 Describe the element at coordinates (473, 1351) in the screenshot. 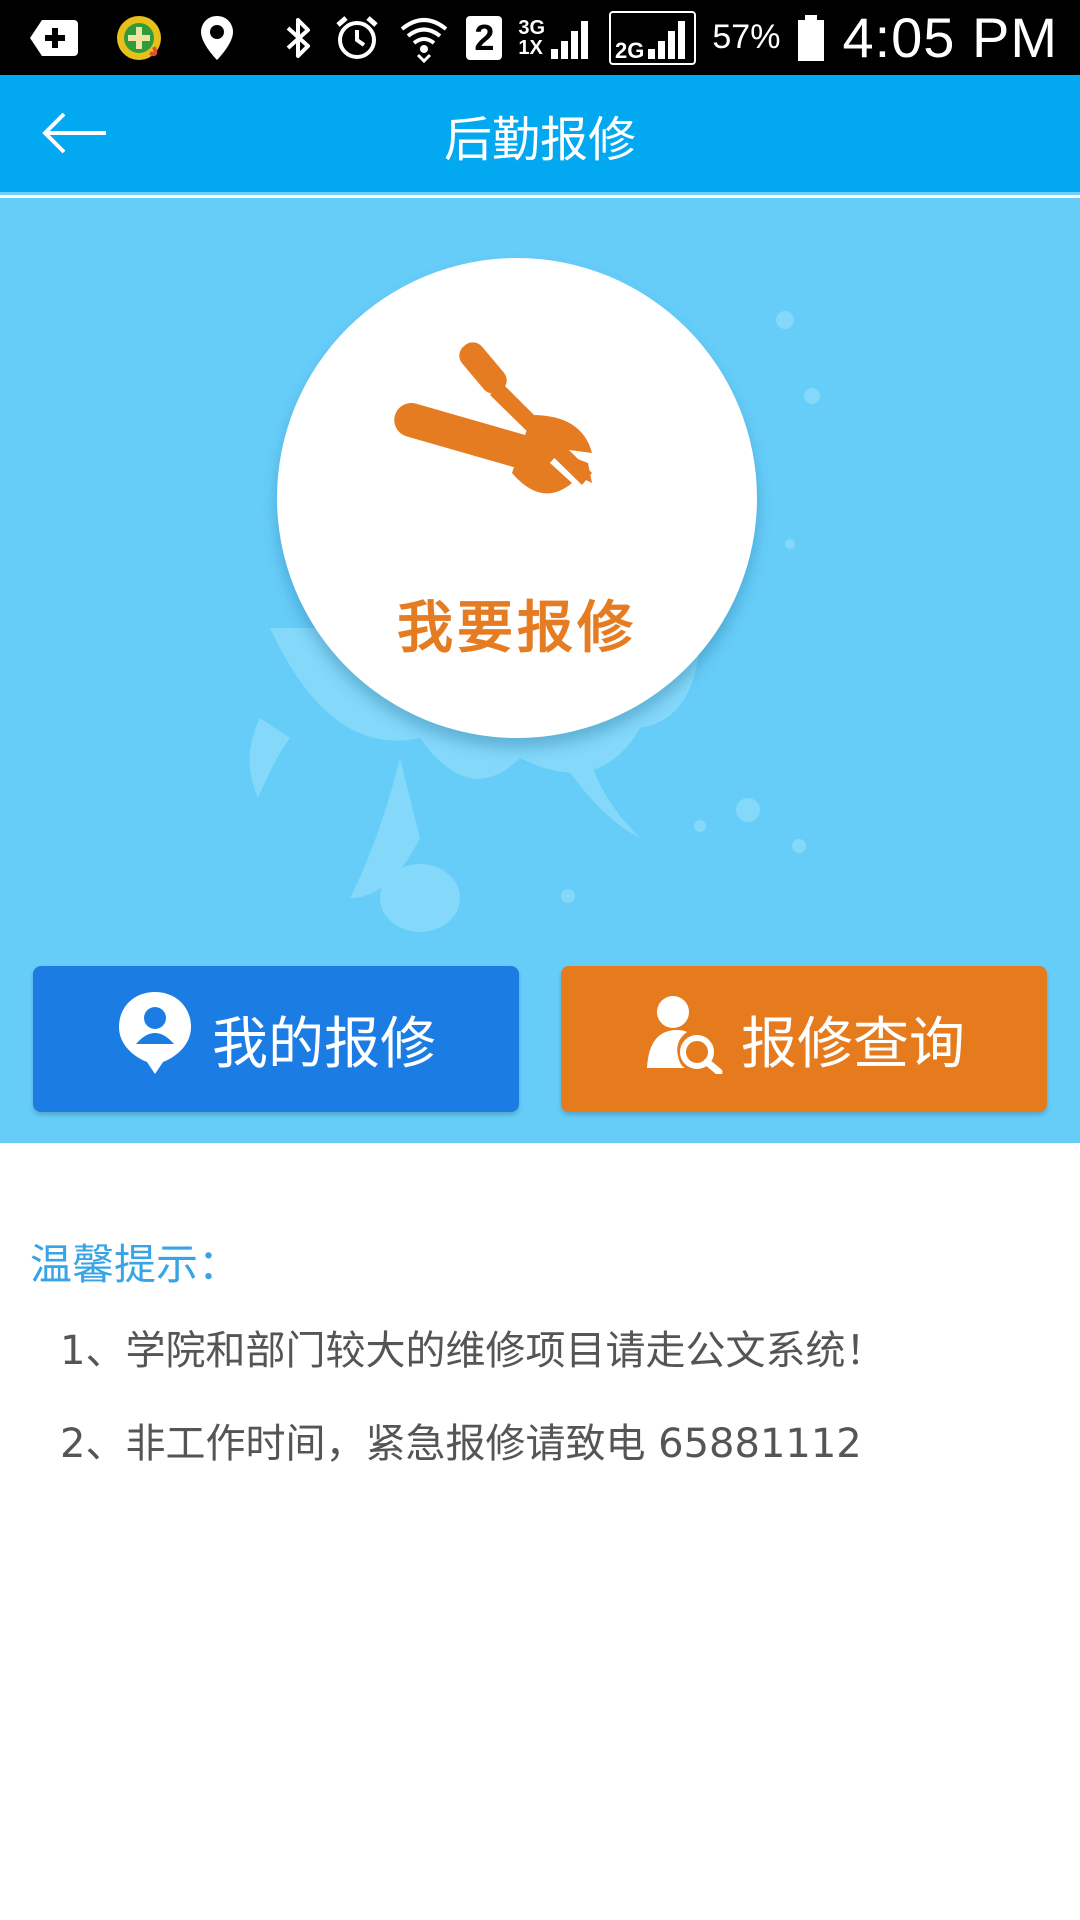

I see `tip-item: 1、学院和部门较大的维修项目请走公文系统！` at that location.